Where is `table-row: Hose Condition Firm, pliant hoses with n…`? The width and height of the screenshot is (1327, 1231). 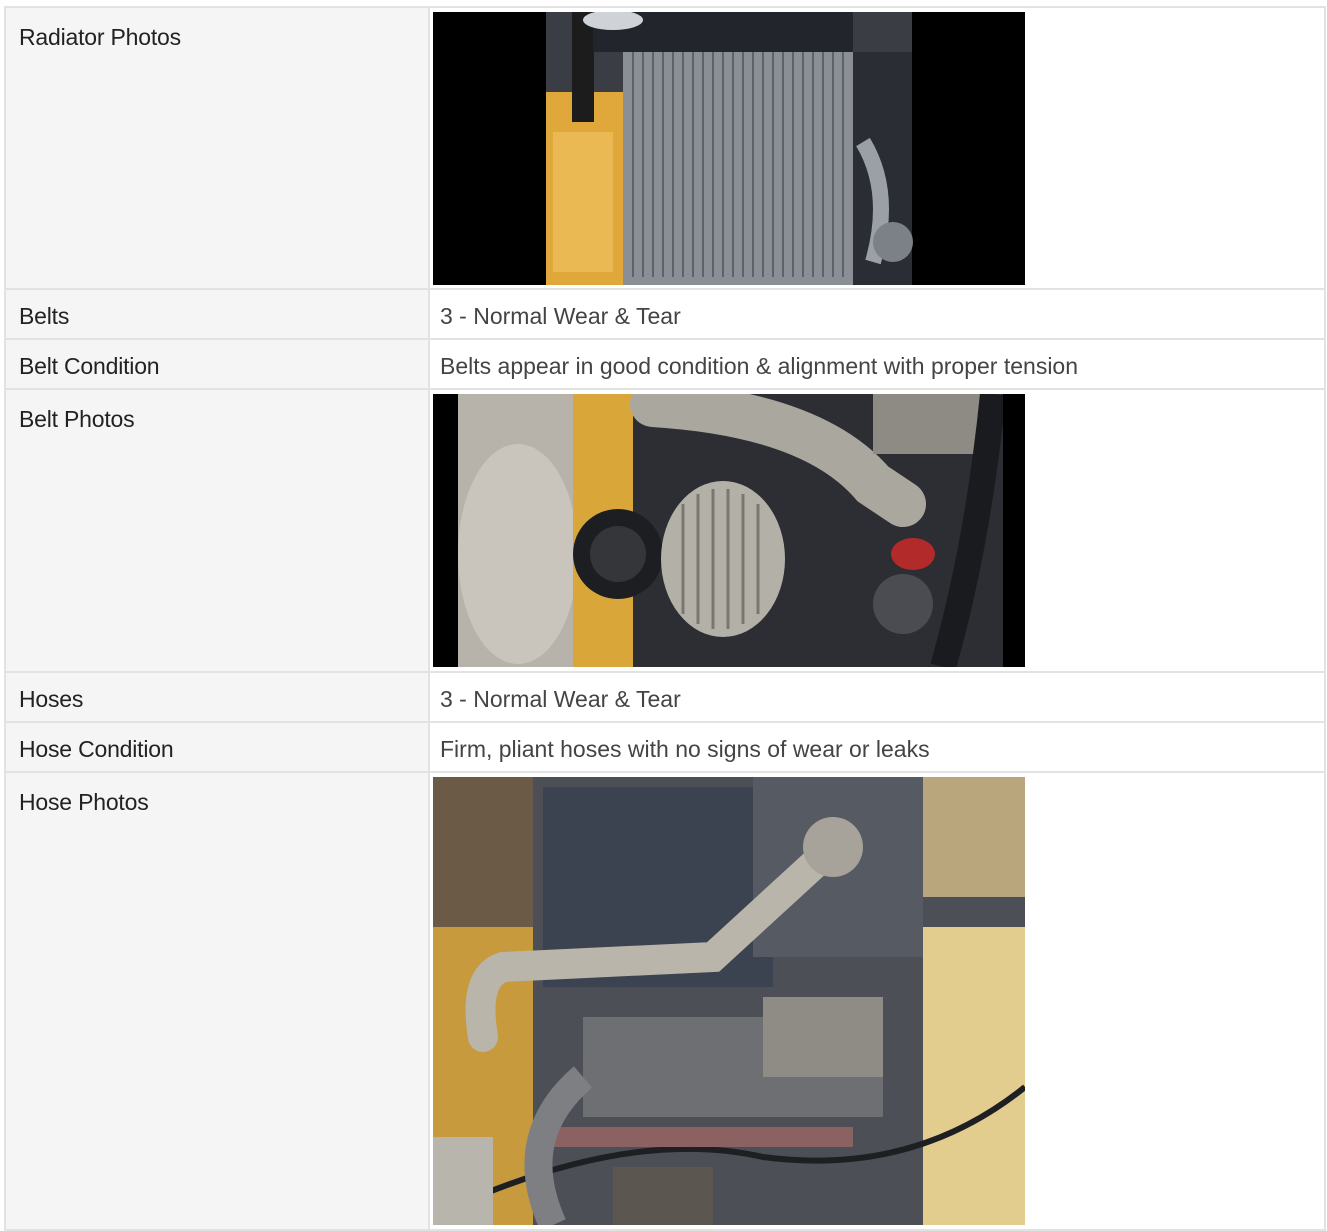 table-row: Hose Condition Firm, pliant hoses with n… is located at coordinates (665, 747).